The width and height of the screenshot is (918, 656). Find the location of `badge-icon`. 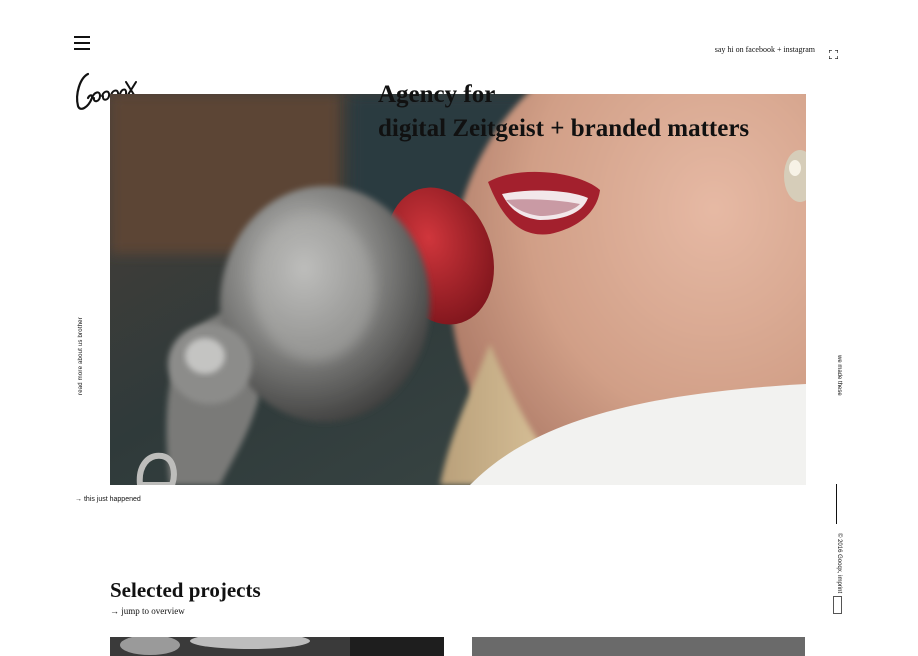

badge-icon is located at coordinates (837, 605).